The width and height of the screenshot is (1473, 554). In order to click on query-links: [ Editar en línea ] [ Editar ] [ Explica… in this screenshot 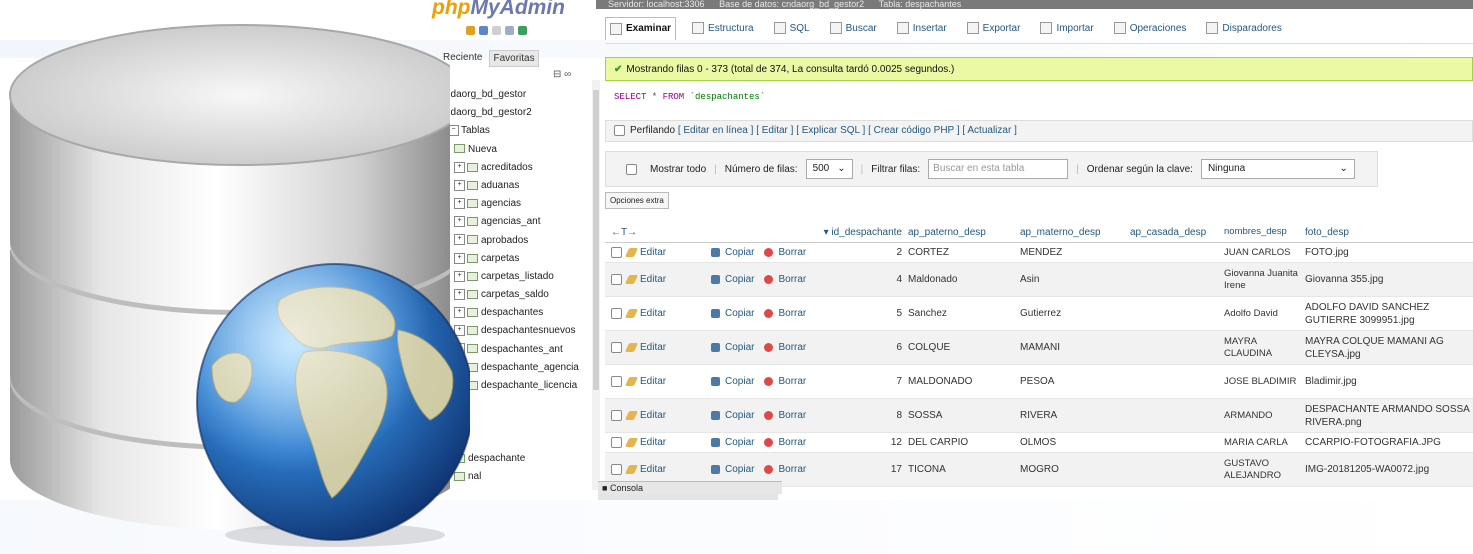, I will do `click(847, 130)`.